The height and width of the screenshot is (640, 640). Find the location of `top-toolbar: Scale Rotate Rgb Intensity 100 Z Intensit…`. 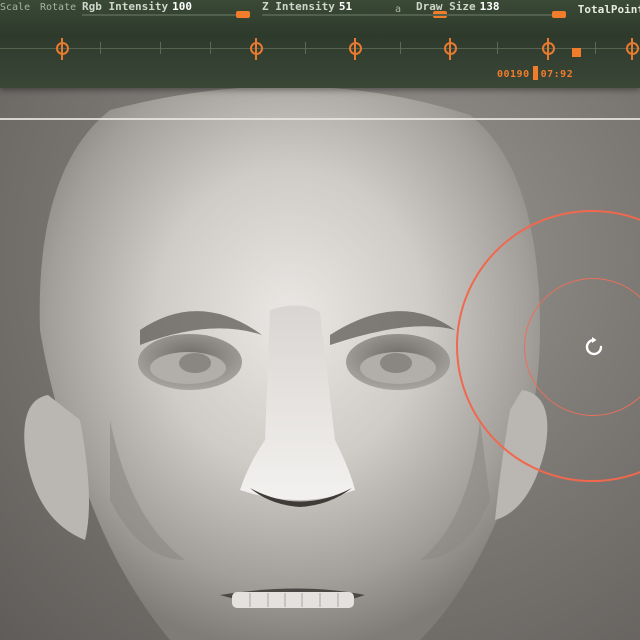

top-toolbar: Scale Rotate Rgb Intensity 100 Z Intensit… is located at coordinates (320, 44).